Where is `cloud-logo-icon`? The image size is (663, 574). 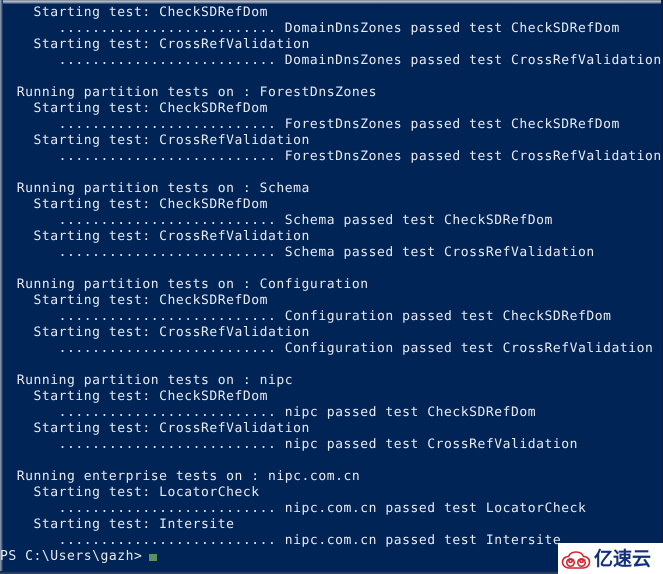
cloud-logo-icon is located at coordinates (576, 559).